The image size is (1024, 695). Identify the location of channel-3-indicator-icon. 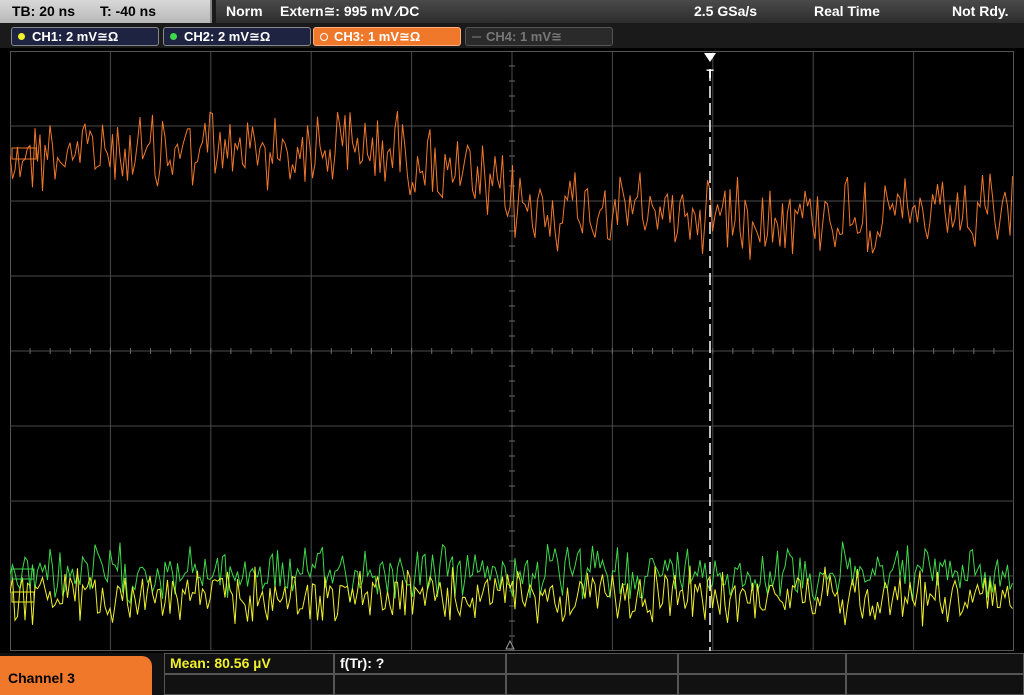
(324, 37).